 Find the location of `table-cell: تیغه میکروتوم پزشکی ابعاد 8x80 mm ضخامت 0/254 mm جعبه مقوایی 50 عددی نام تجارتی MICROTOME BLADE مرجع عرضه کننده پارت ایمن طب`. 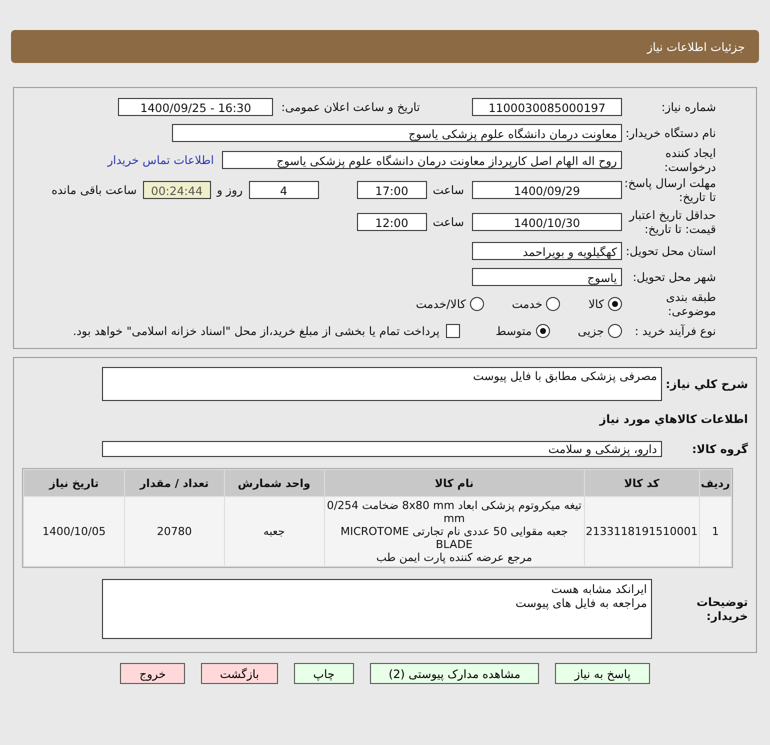

table-cell: تیغه میکروتوم پزشکی ابعاد 8x80 mm ضخامت 0/254 mm جعبه مقوایی 50 عددی نام تجارتی MICROTOME BLADE مرجع عرضه کننده پارت ایمن طب is located at coordinates (454, 531).